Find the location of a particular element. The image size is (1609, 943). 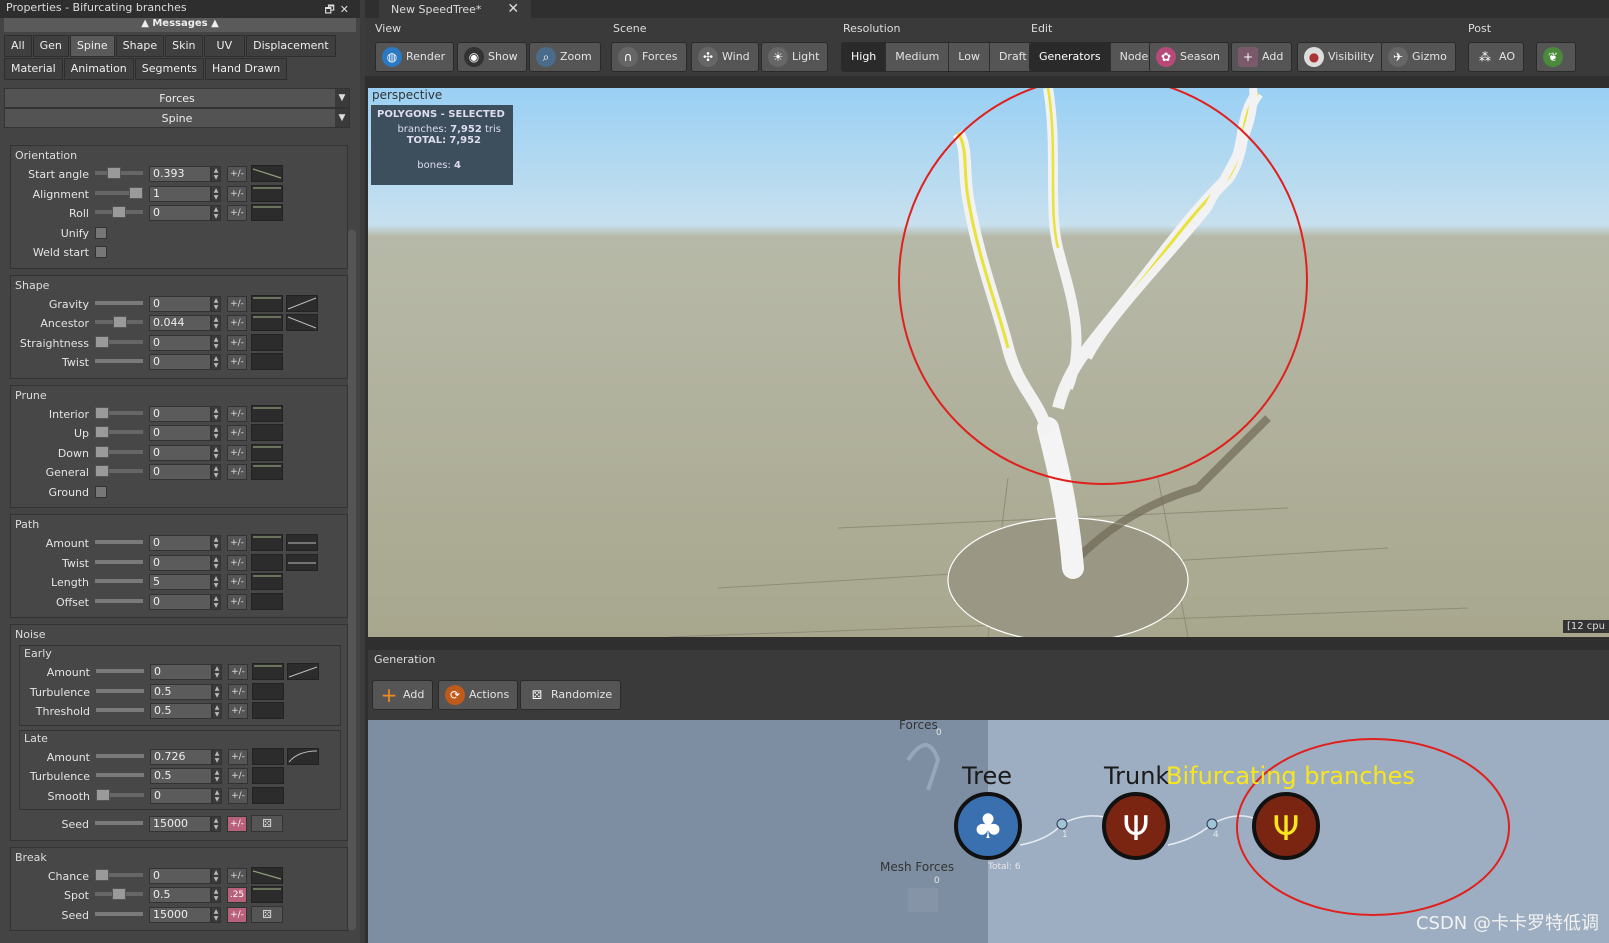

property-value: 0.726 is located at coordinates (181, 756).